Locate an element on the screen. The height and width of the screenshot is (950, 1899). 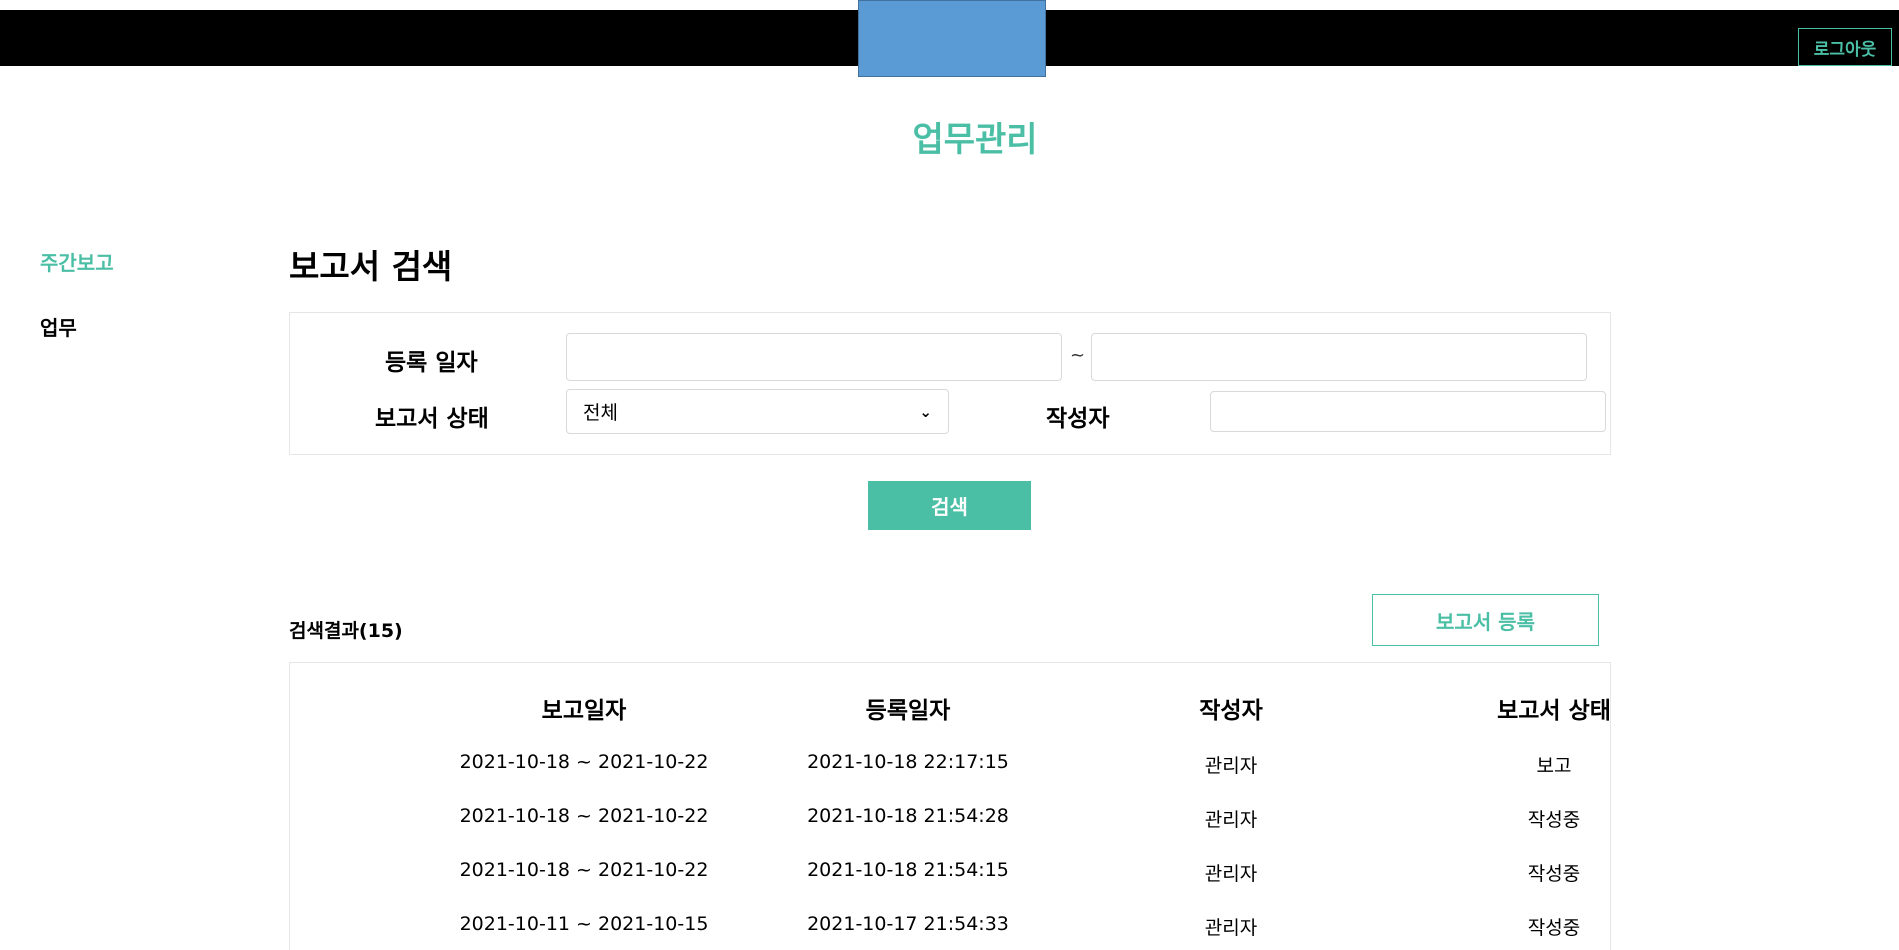
logout-button: 로그아웃 is located at coordinates (1845, 47).